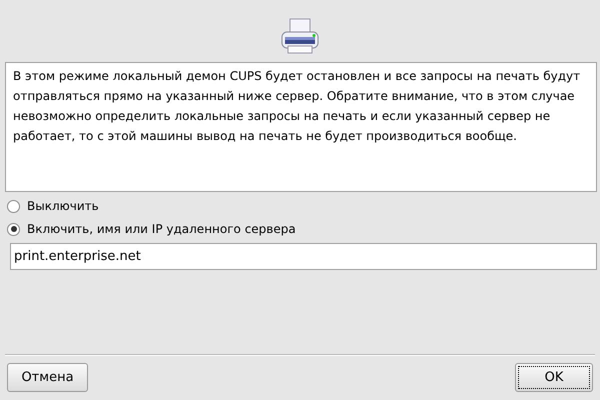 This screenshot has height=400, width=600. Describe the element at coordinates (300, 206) in the screenshot. I see `radio-option: Выключить` at that location.